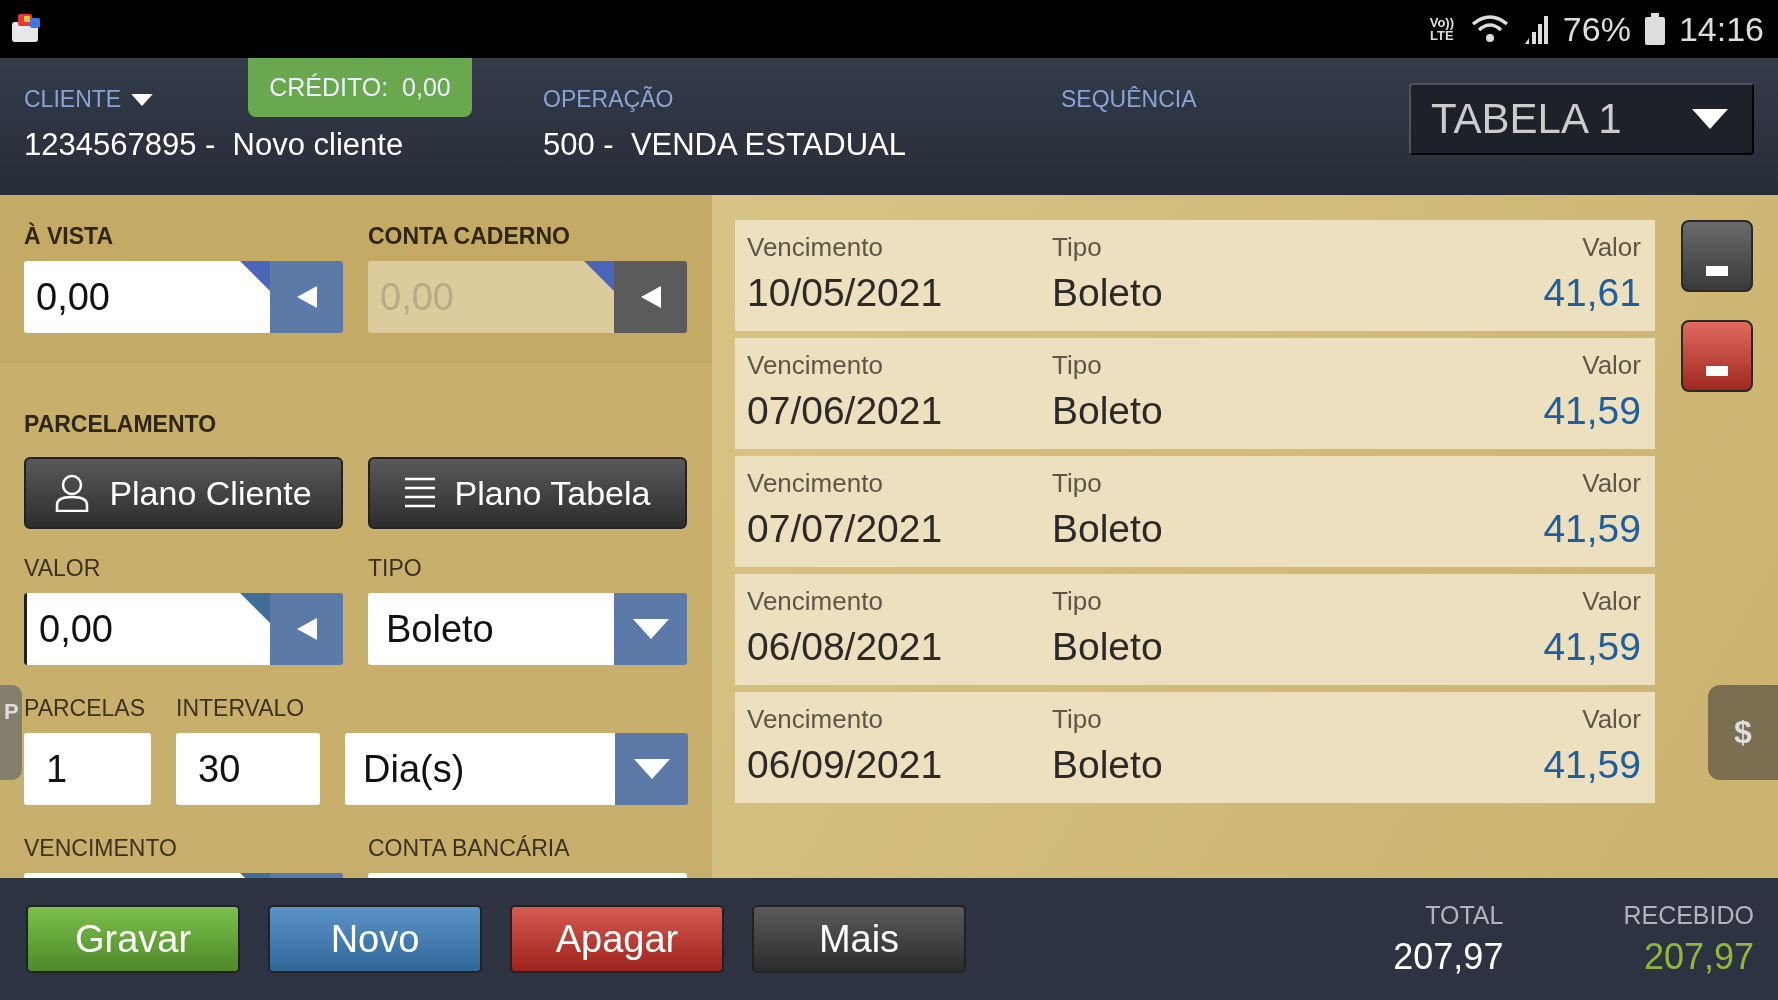  Describe the element at coordinates (87, 769) in the screenshot. I see `text-input: 1` at that location.